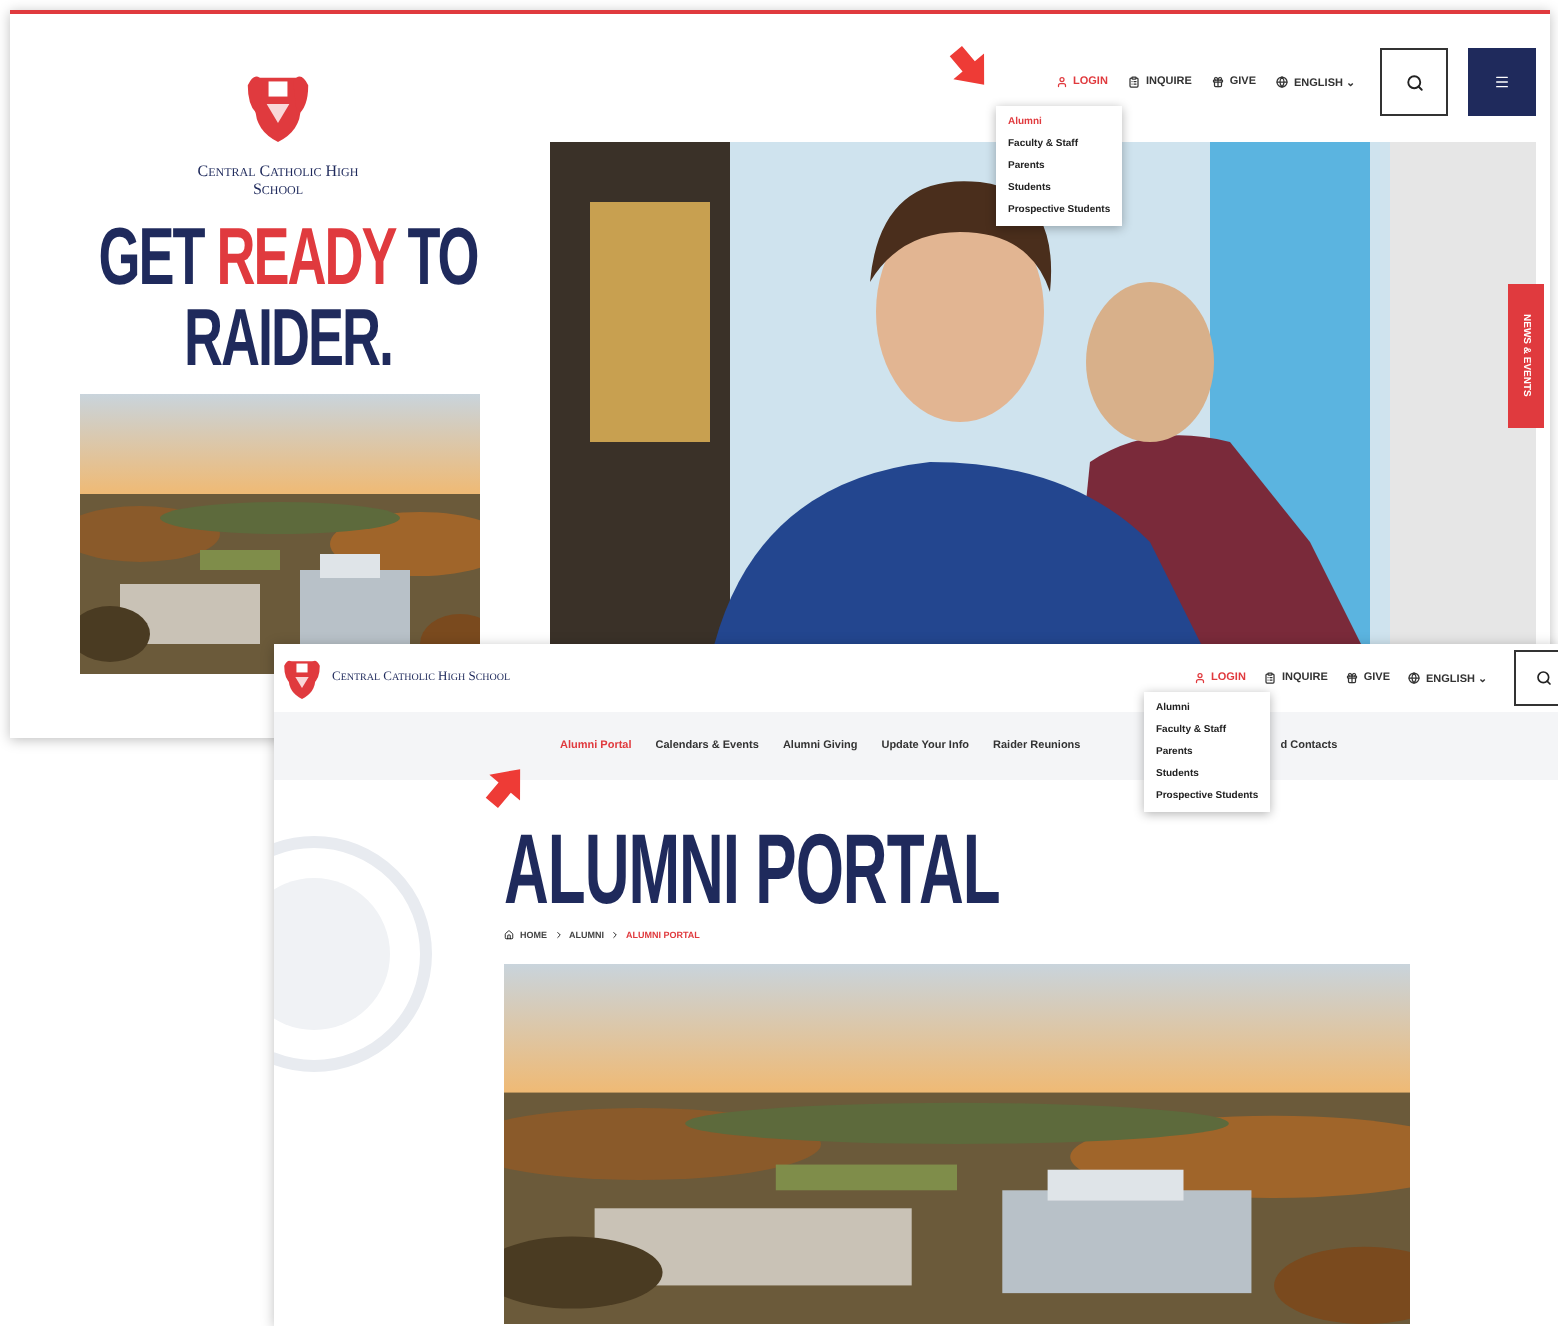 Image resolution: width=1558 pixels, height=1326 pixels. I want to click on menu-icon, so click(1502, 82).